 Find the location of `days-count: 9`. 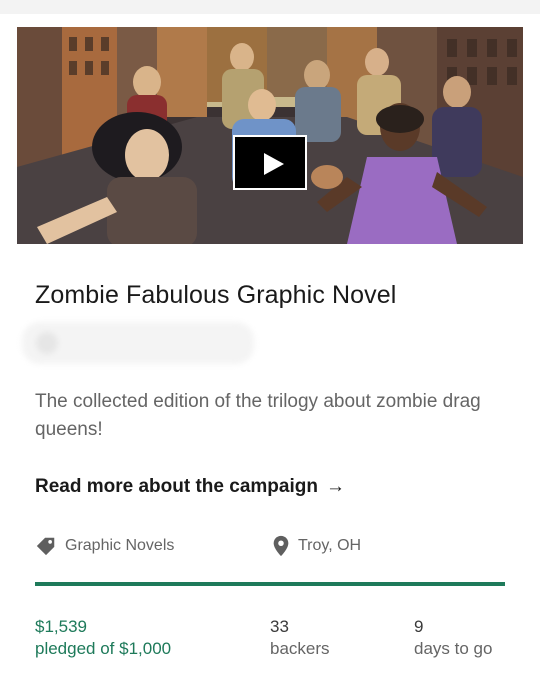

days-count: 9 is located at coordinates (419, 626).